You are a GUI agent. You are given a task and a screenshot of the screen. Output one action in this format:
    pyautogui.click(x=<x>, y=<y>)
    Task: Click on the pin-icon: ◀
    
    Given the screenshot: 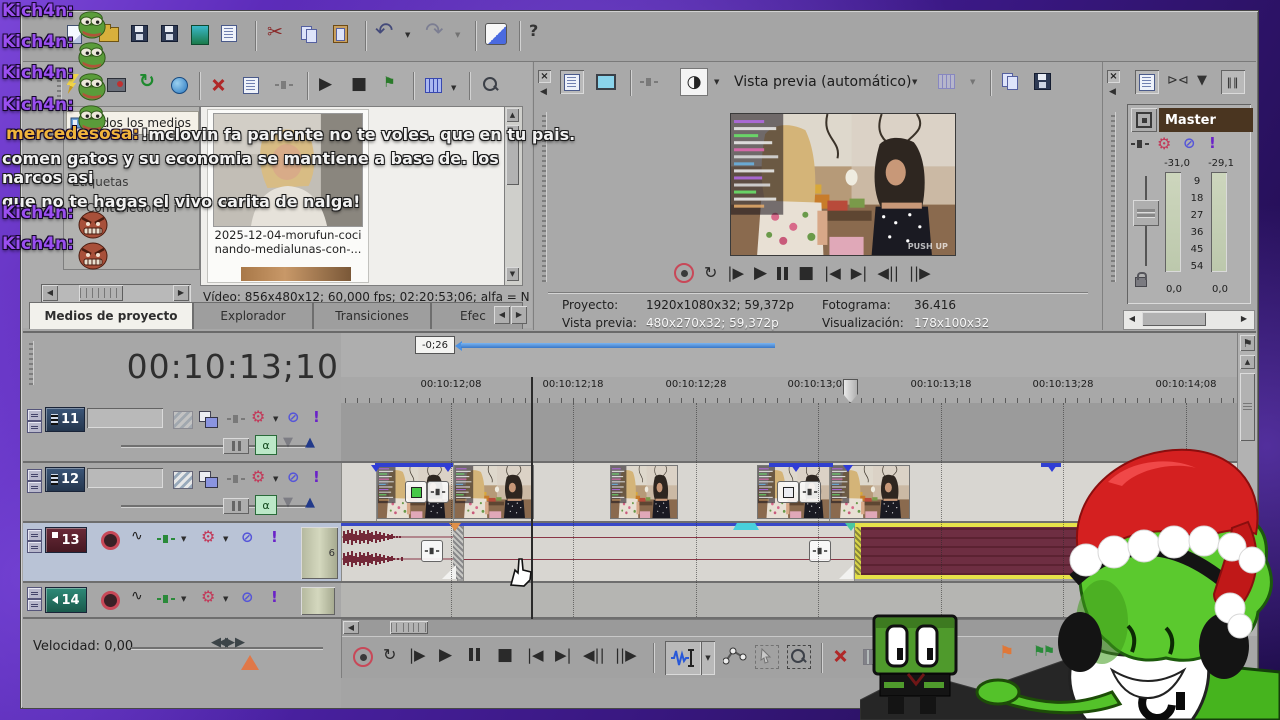 What is the action you would take?
    pyautogui.click(x=1112, y=92)
    